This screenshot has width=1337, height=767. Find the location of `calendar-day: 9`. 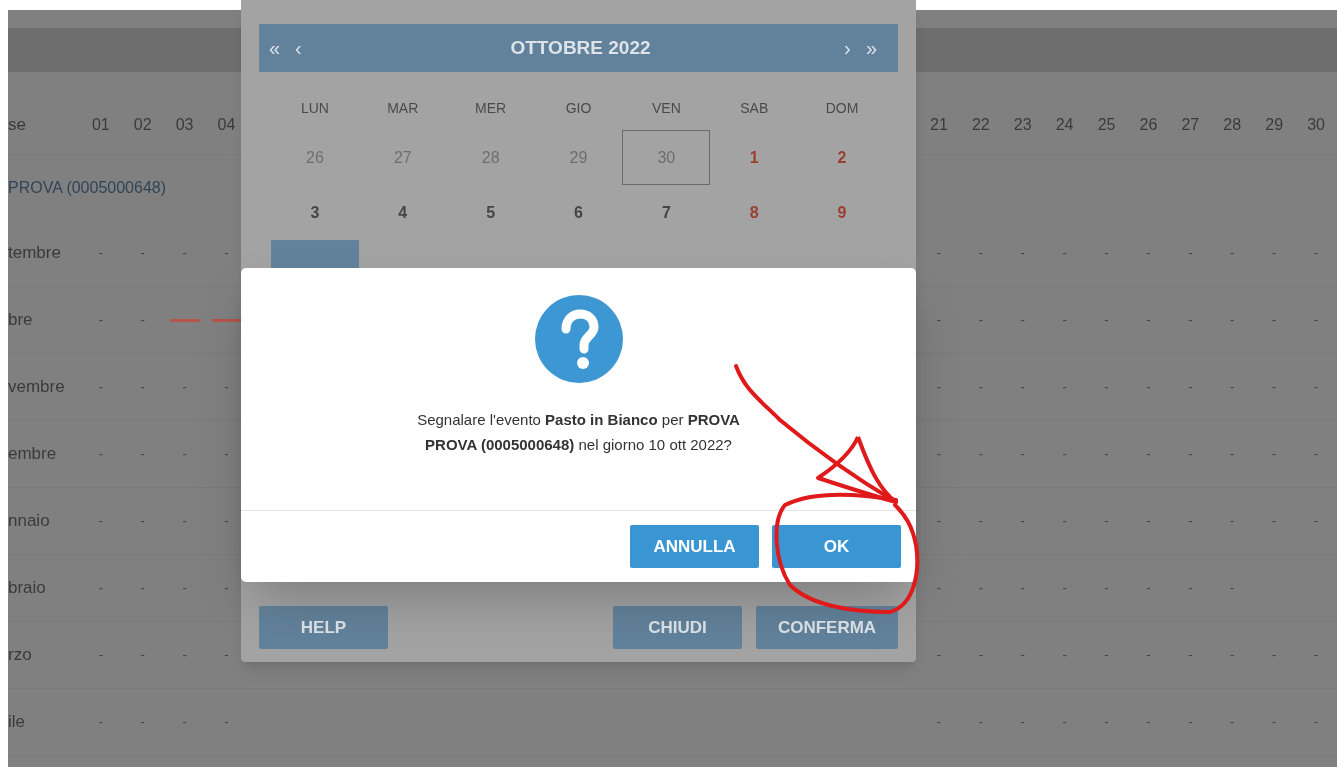

calendar-day: 9 is located at coordinates (842, 212).